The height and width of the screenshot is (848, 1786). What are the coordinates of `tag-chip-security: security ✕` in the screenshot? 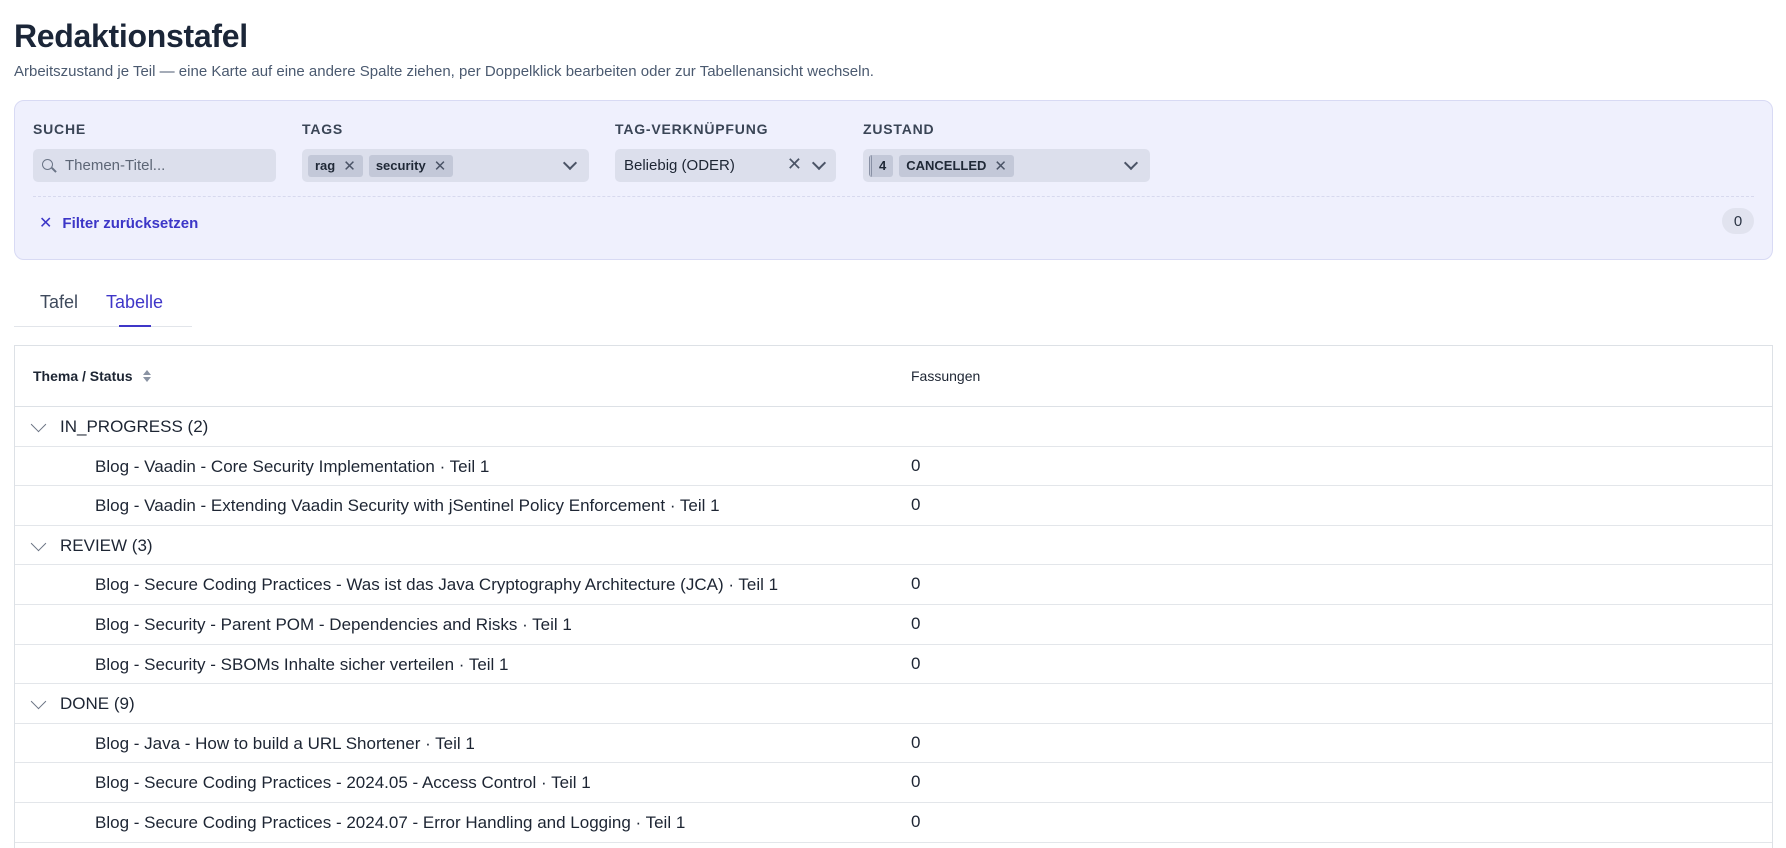 It's located at (411, 165).